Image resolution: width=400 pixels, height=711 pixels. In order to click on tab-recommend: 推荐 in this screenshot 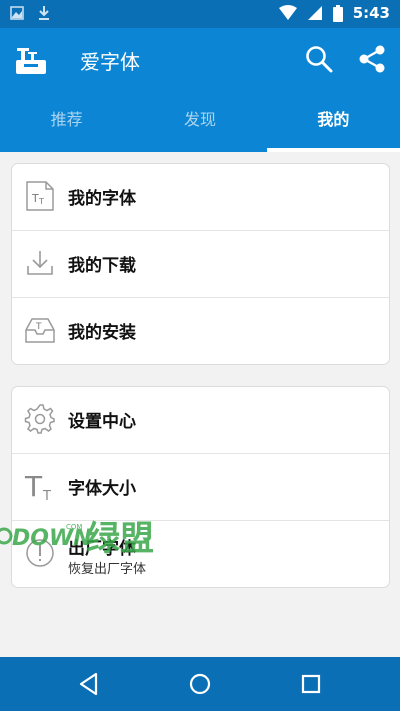, I will do `click(66, 121)`.